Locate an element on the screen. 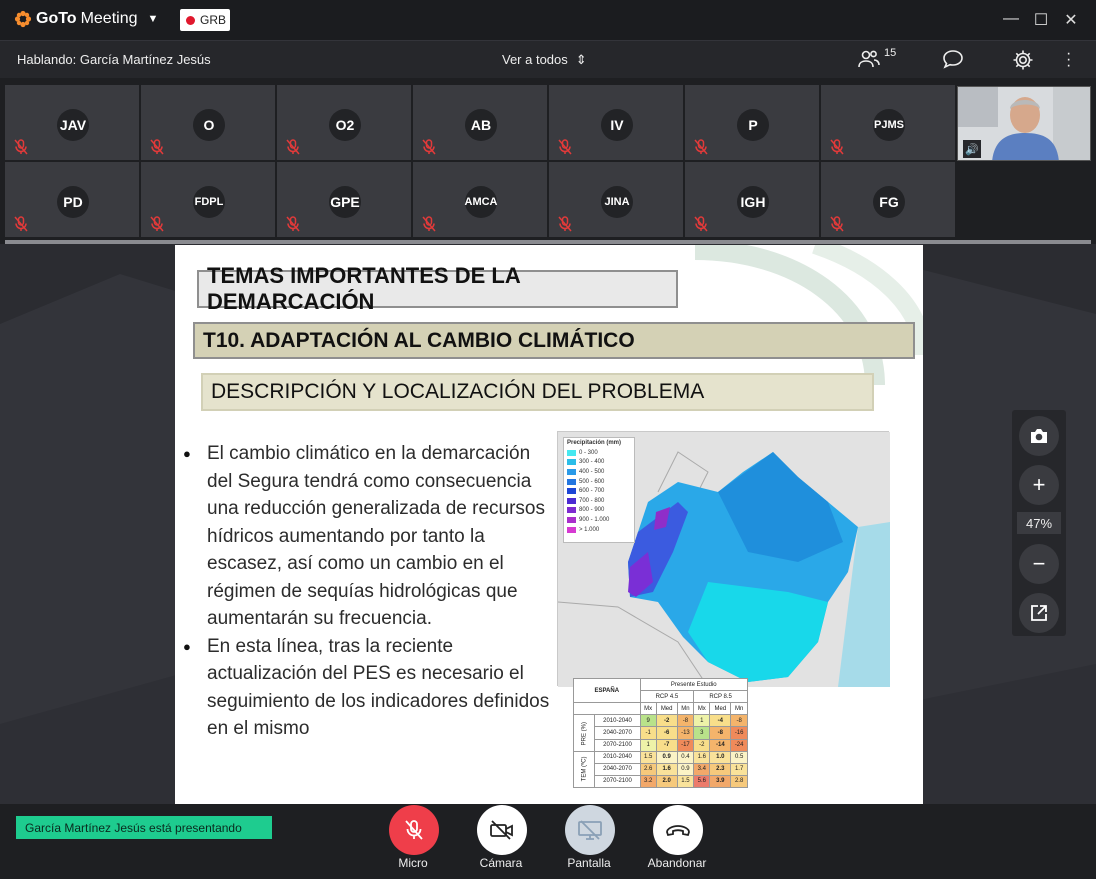  table-rcp85: RCP 8.5 is located at coordinates (720, 697).